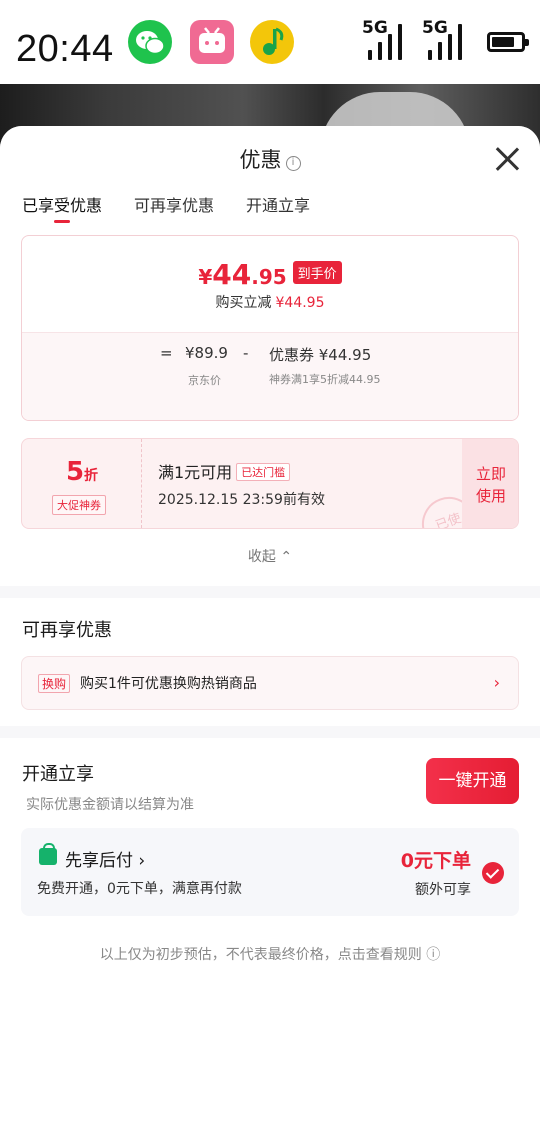  Describe the element at coordinates (166, 353) in the screenshot. I see `equals-sign: =` at that location.